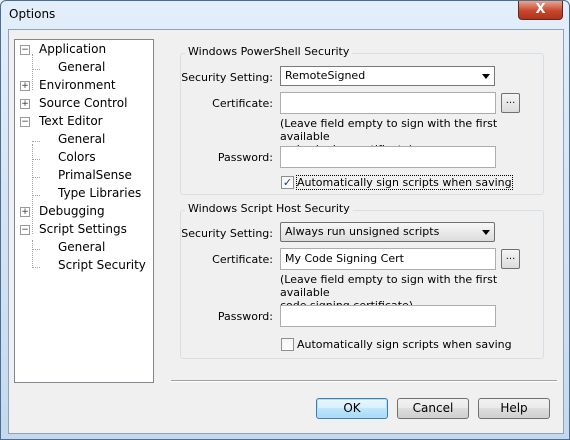 The height and width of the screenshot is (440, 570). Describe the element at coordinates (287, 344) in the screenshot. I see `wsh-autosign-checkbox` at that location.